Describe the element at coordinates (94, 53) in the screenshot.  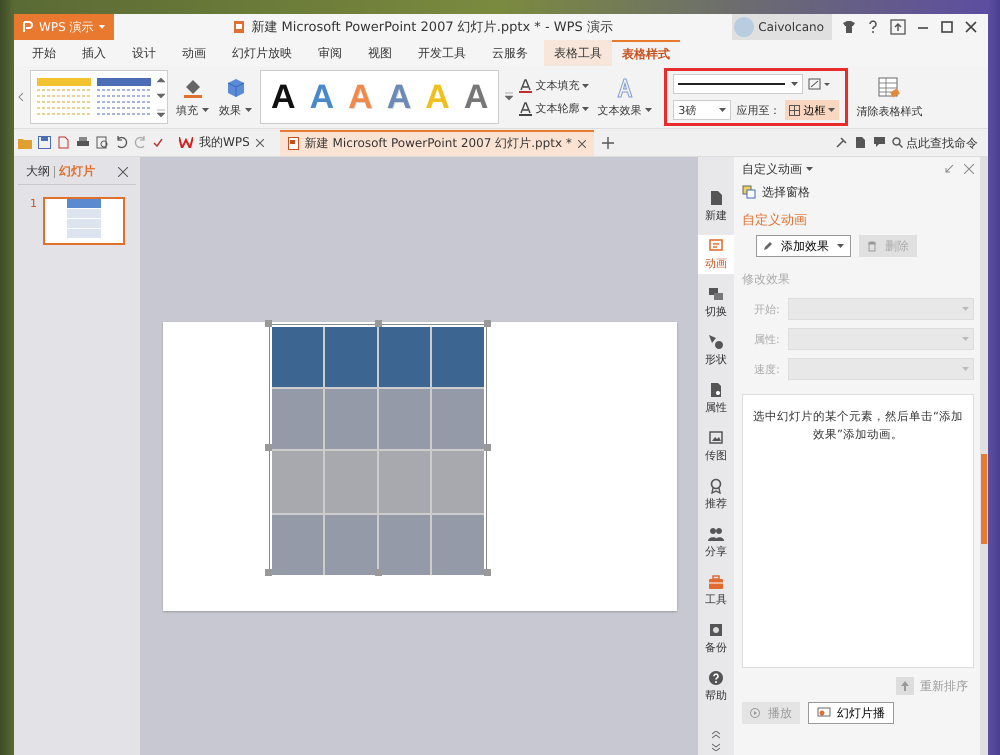
I see `menu-tab: 插入` at that location.